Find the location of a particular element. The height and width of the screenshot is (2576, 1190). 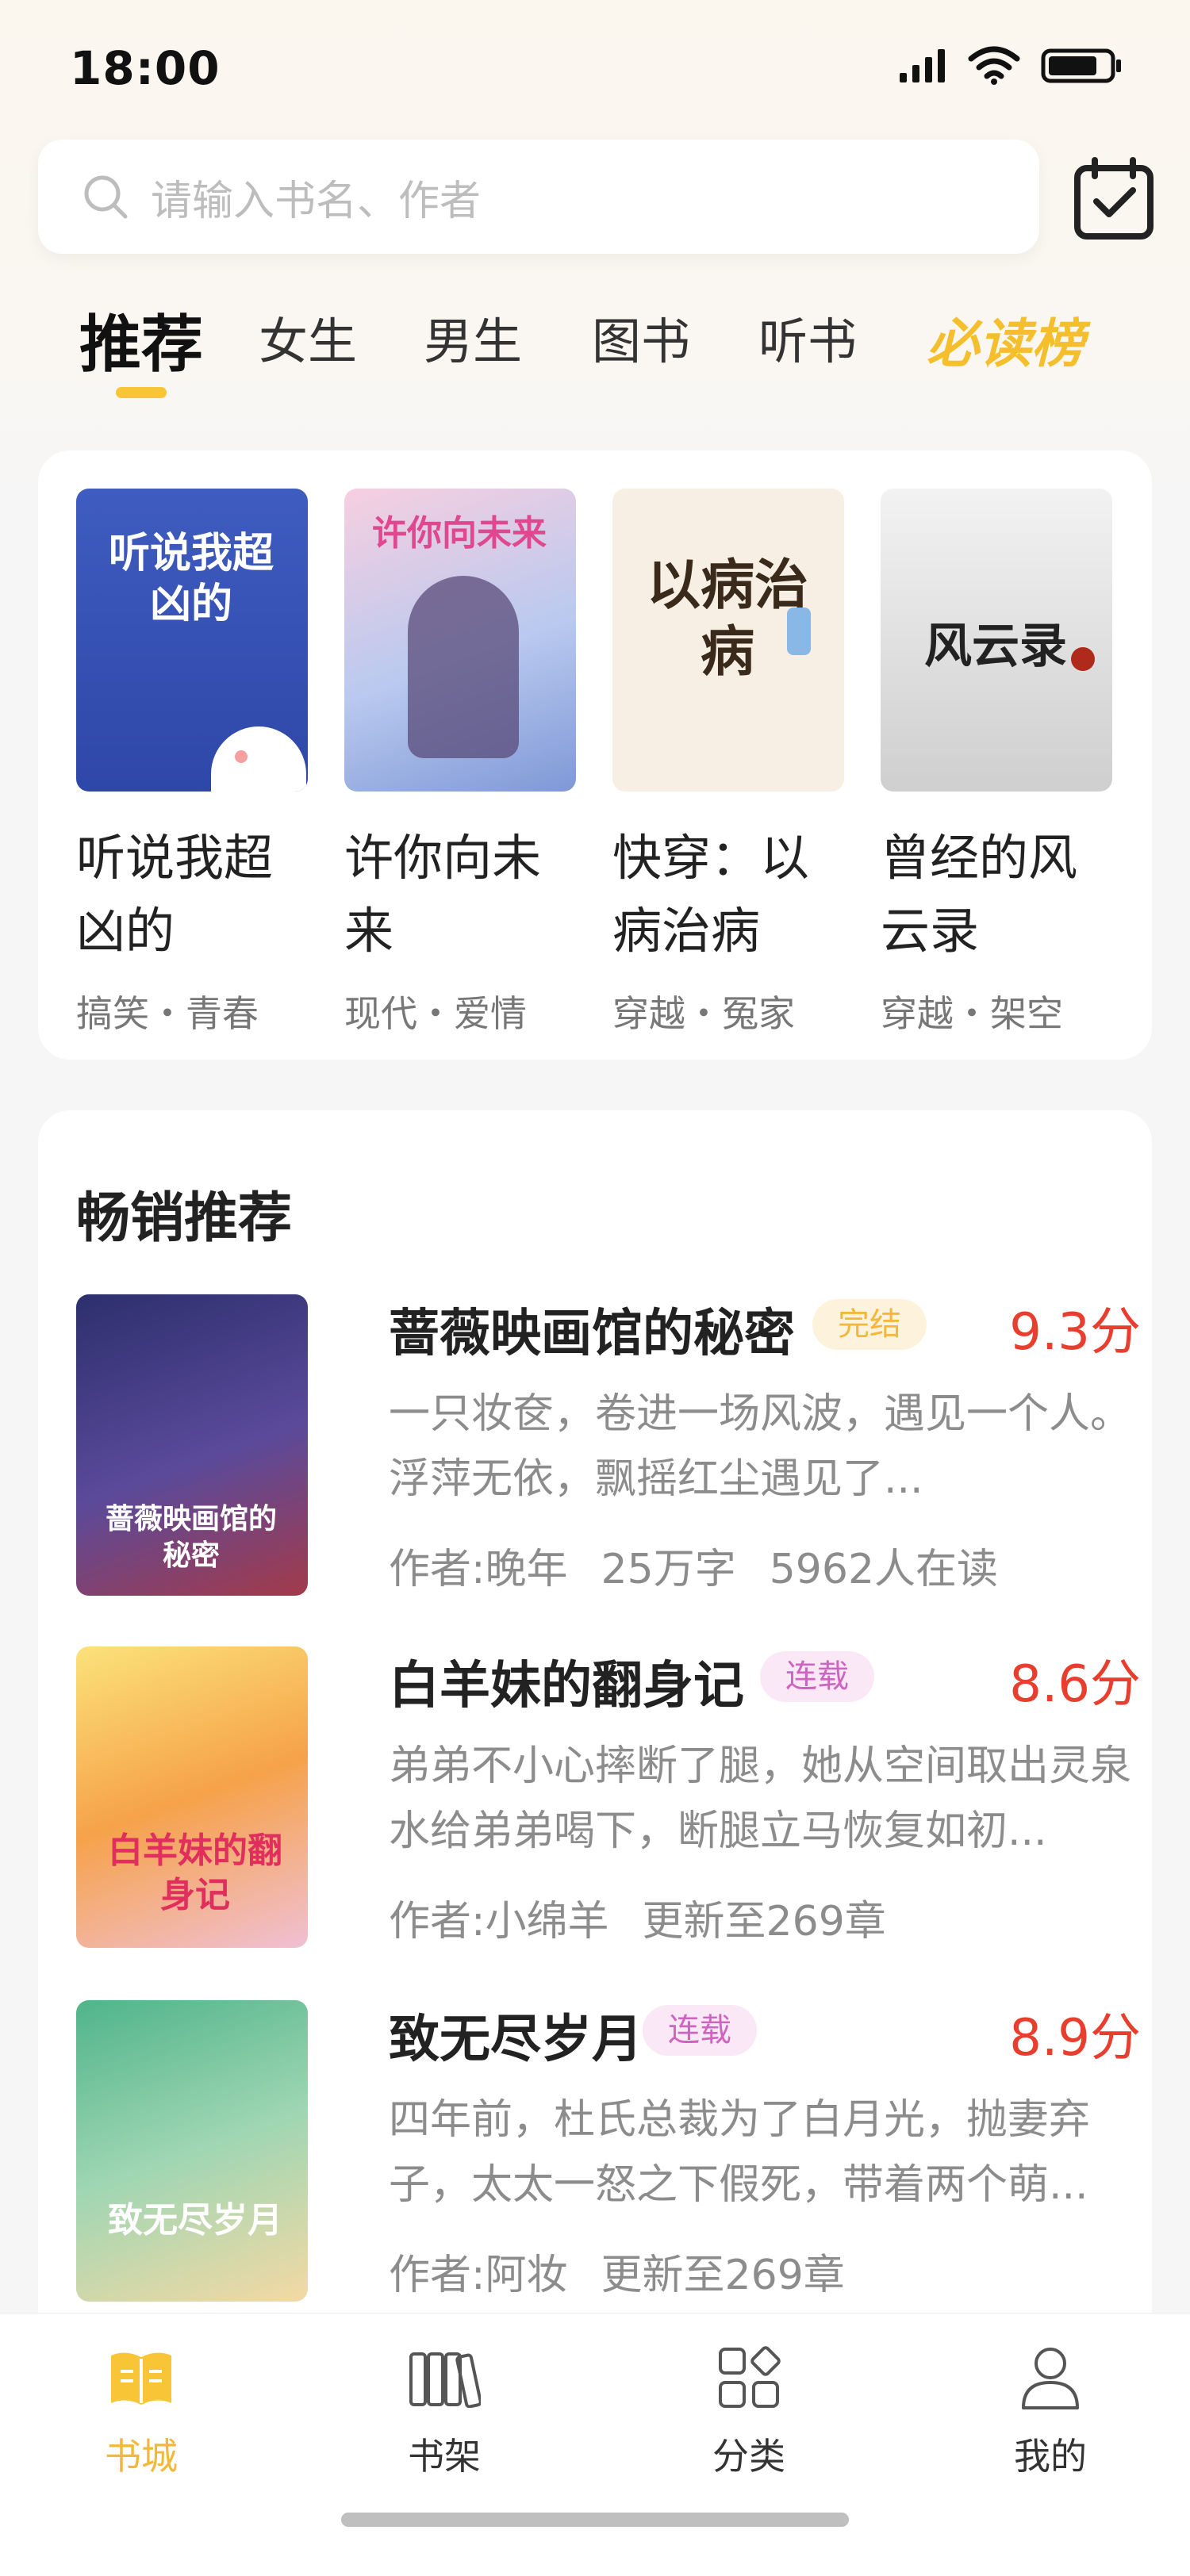

tab-audiobooks: 听书 is located at coordinates (807, 337).